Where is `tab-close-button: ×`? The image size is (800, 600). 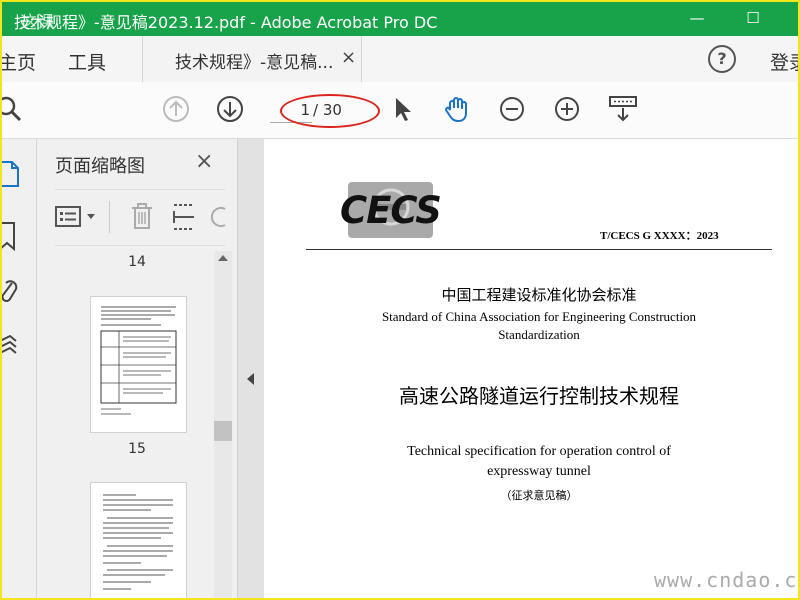 tab-close-button: × is located at coordinates (348, 57).